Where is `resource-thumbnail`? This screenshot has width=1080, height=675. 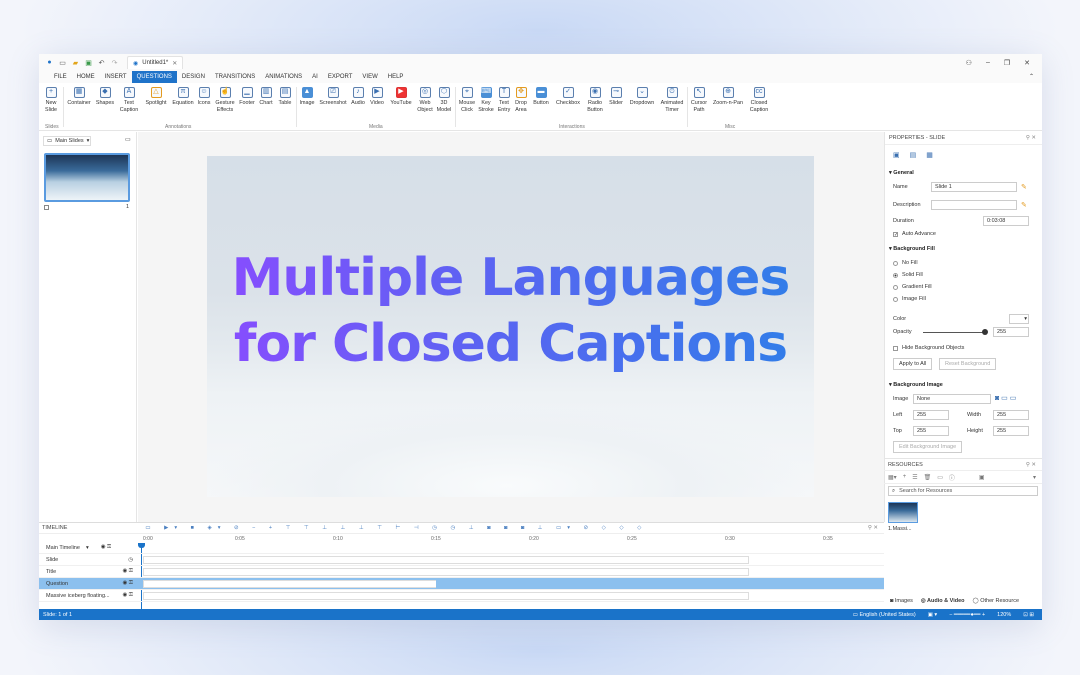 resource-thumbnail is located at coordinates (903, 512).